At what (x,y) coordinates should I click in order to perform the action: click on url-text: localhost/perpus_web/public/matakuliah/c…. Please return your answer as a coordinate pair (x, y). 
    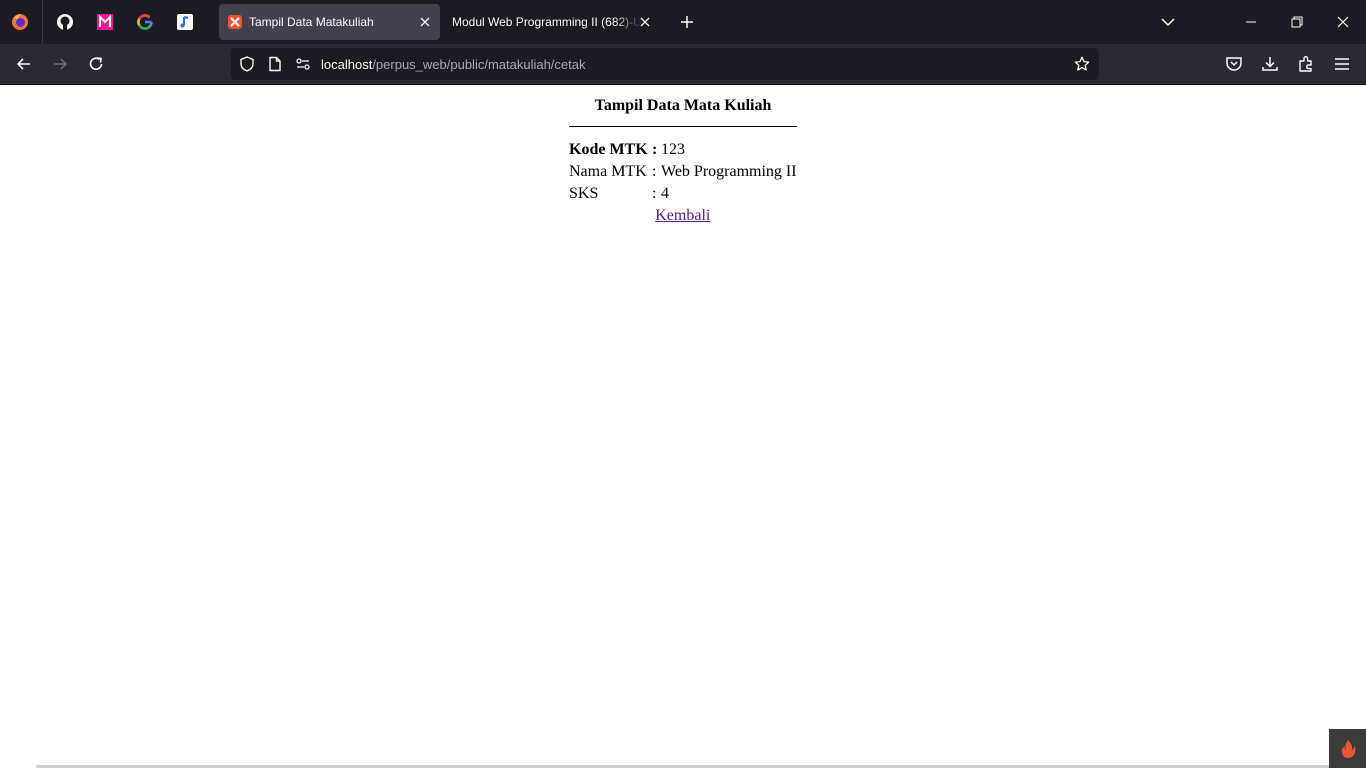
    Looking at the image, I should click on (453, 64).